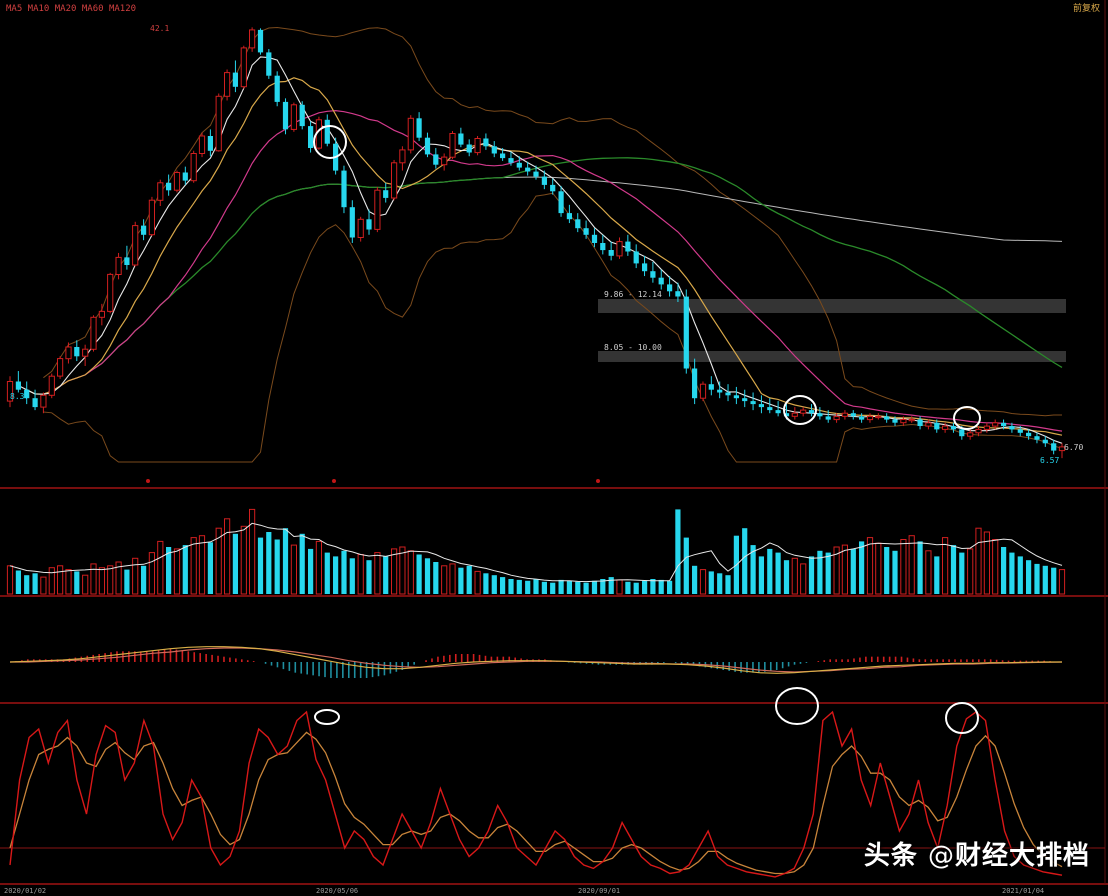 Image resolution: width=1108 pixels, height=896 pixels. What do you see at coordinates (25, 891) in the screenshot?
I see `date-label: 2020/01/02` at bounding box center [25, 891].